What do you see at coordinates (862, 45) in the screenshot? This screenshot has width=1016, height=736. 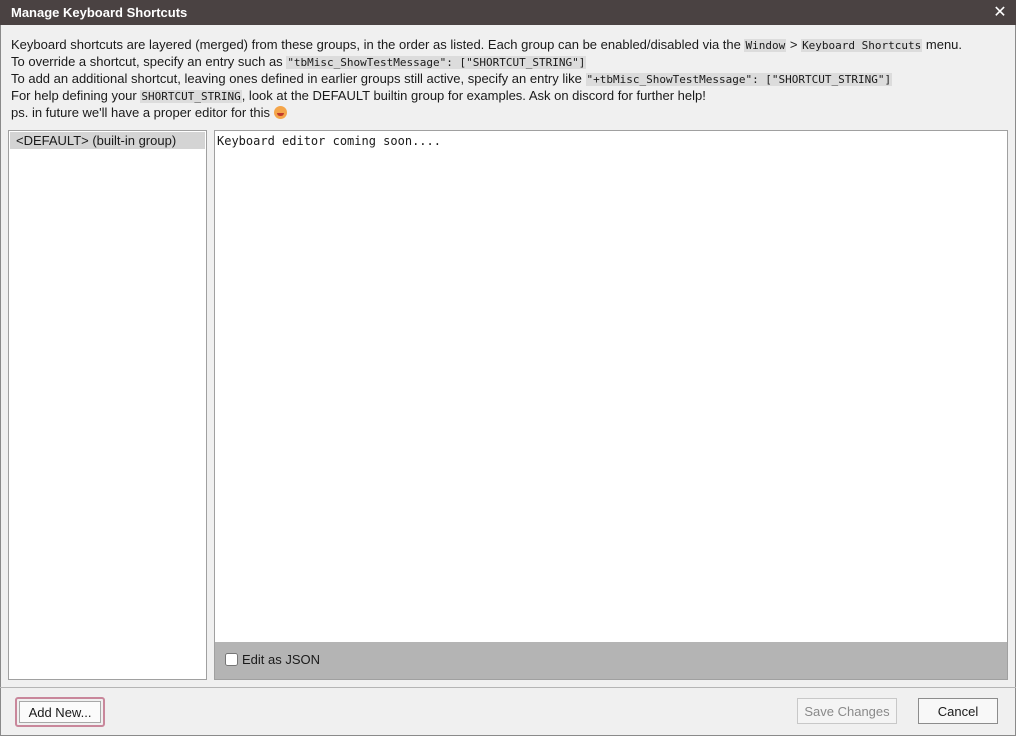 I see `code-keyboard-shortcuts: Keyboard Shortcuts` at bounding box center [862, 45].